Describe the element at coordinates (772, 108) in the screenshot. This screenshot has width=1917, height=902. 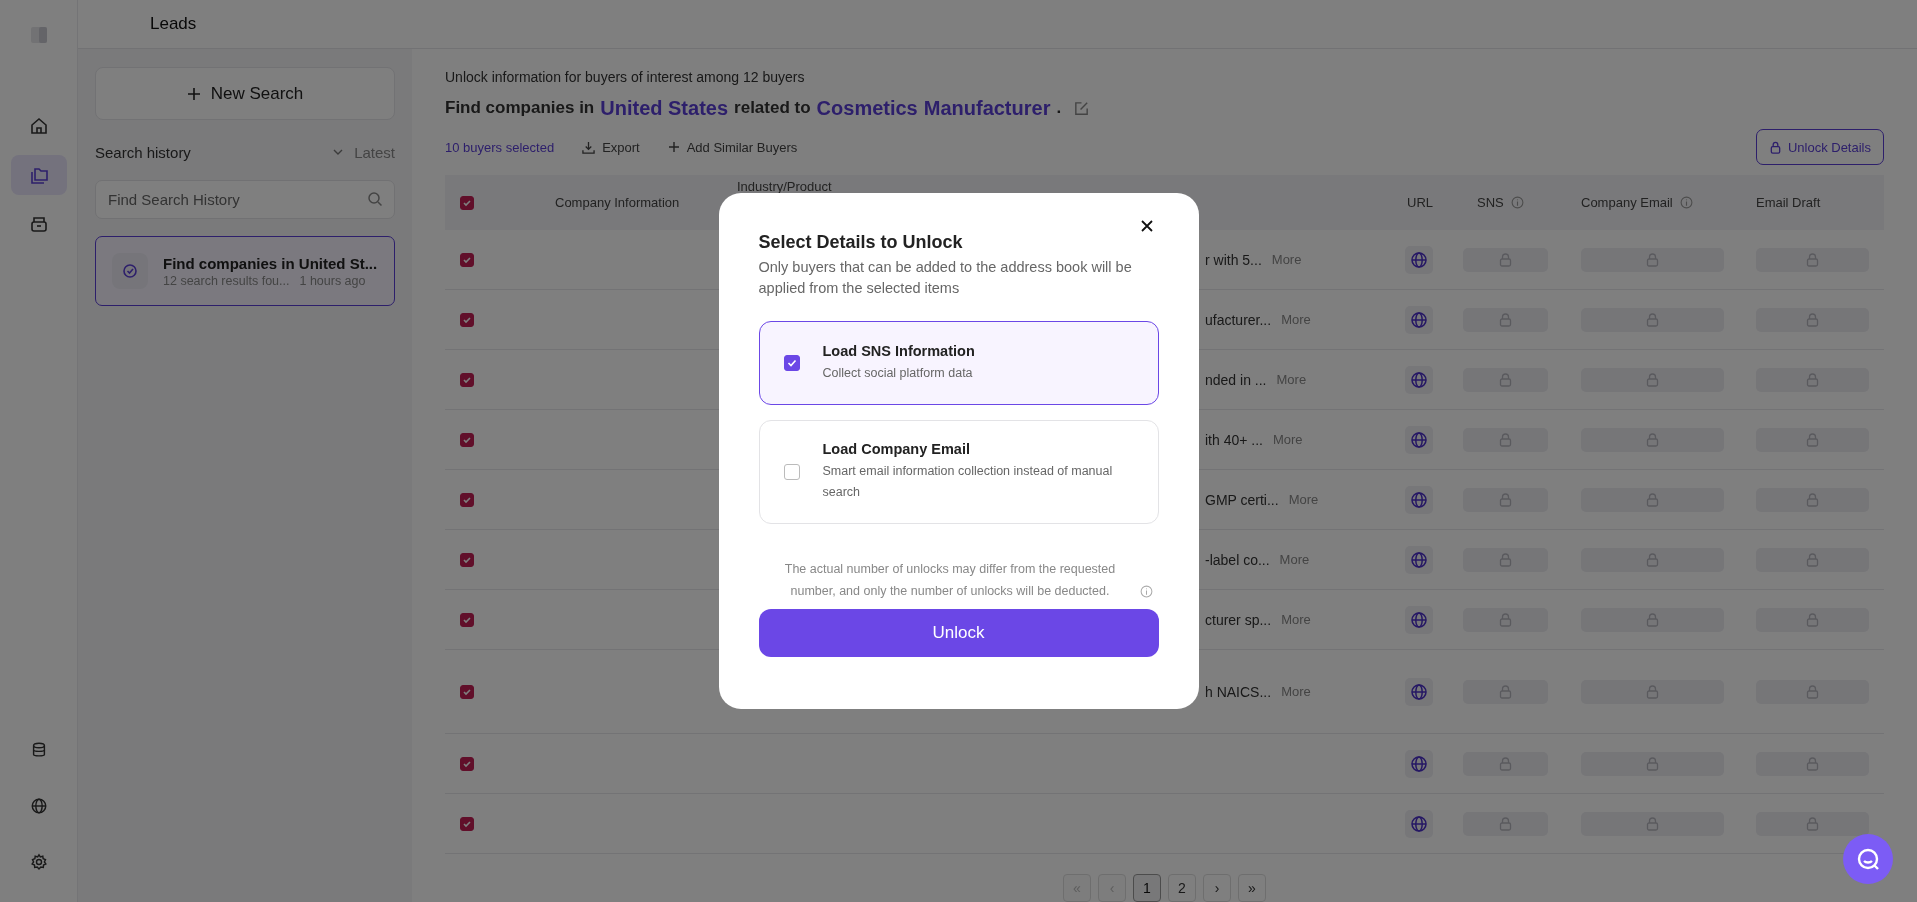
I see `query-text: related to` at that location.